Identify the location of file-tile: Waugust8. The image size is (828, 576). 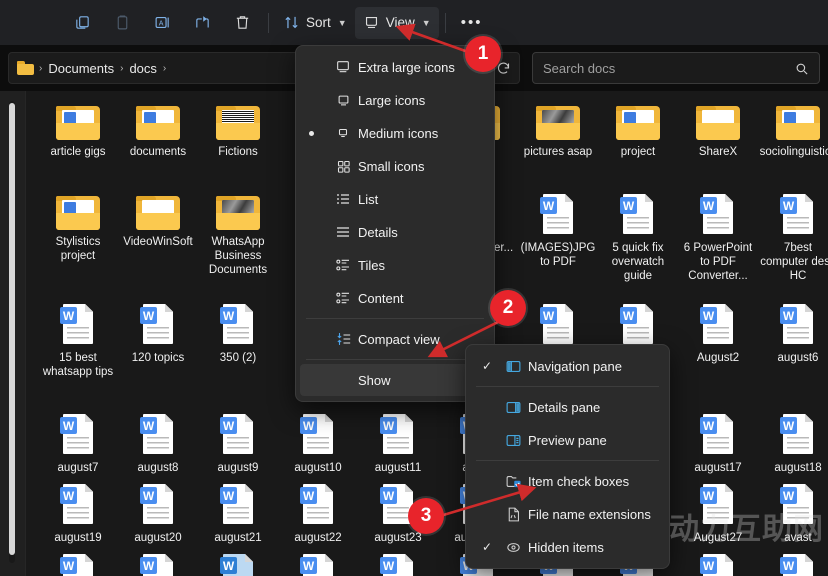
(158, 444).